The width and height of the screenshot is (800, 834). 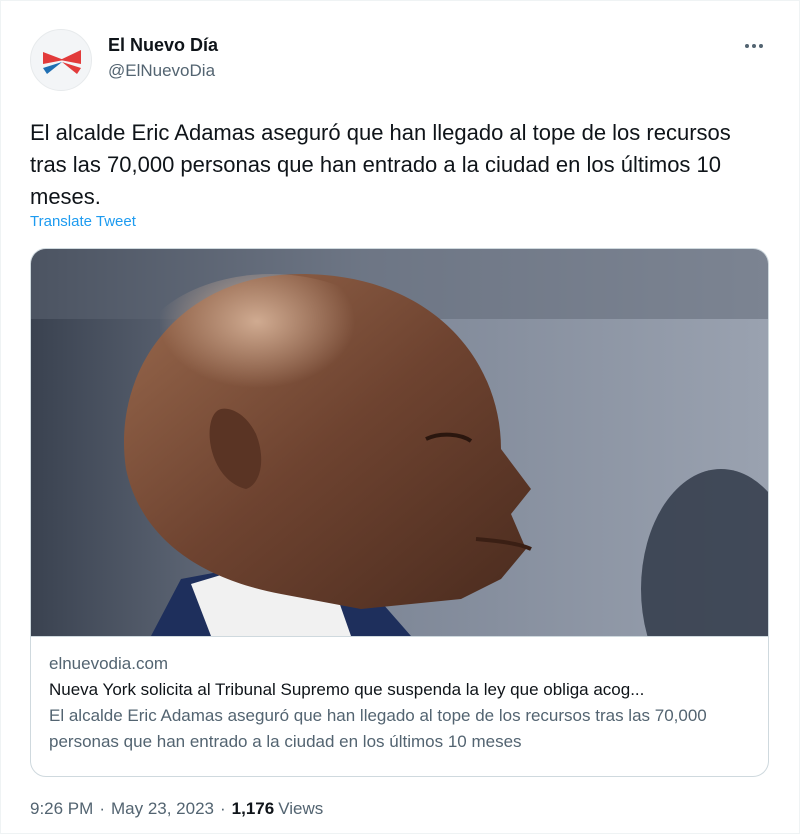 I want to click on tweet-time: 9:26 PM, so click(x=61, y=809).